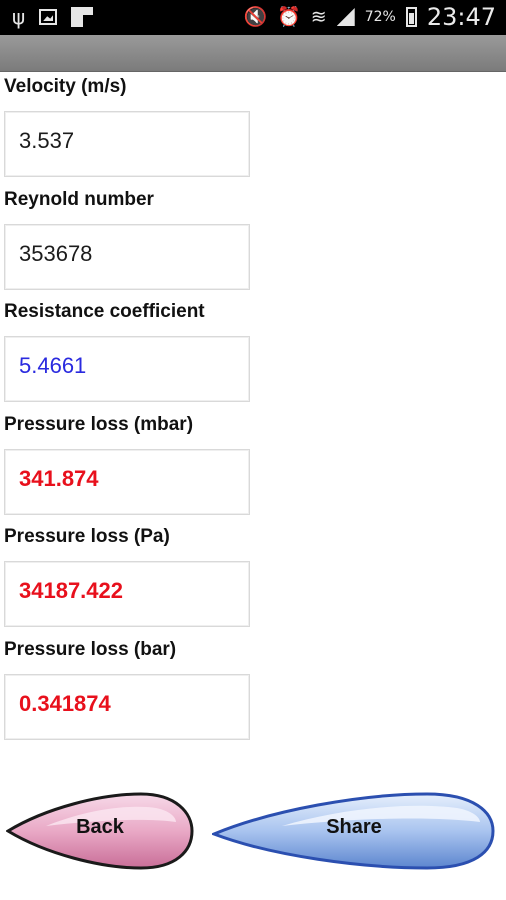 Image resolution: width=506 pixels, height=900 pixels. I want to click on field-label: Pressure loss (Pa), so click(87, 536).